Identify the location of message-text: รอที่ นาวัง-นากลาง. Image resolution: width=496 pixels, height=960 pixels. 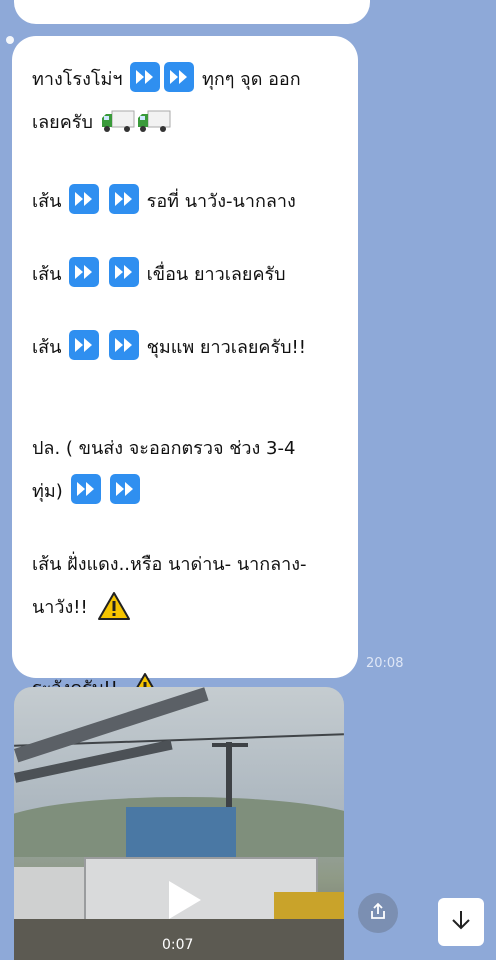
(221, 201).